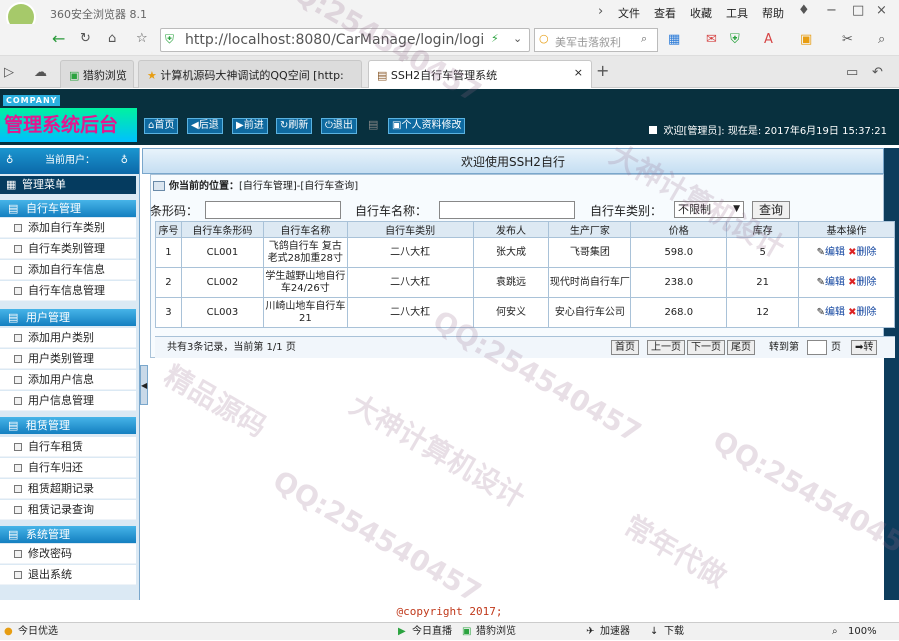 This screenshot has width=899, height=641. Describe the element at coordinates (507, 210) in the screenshot. I see `name-input` at that location.